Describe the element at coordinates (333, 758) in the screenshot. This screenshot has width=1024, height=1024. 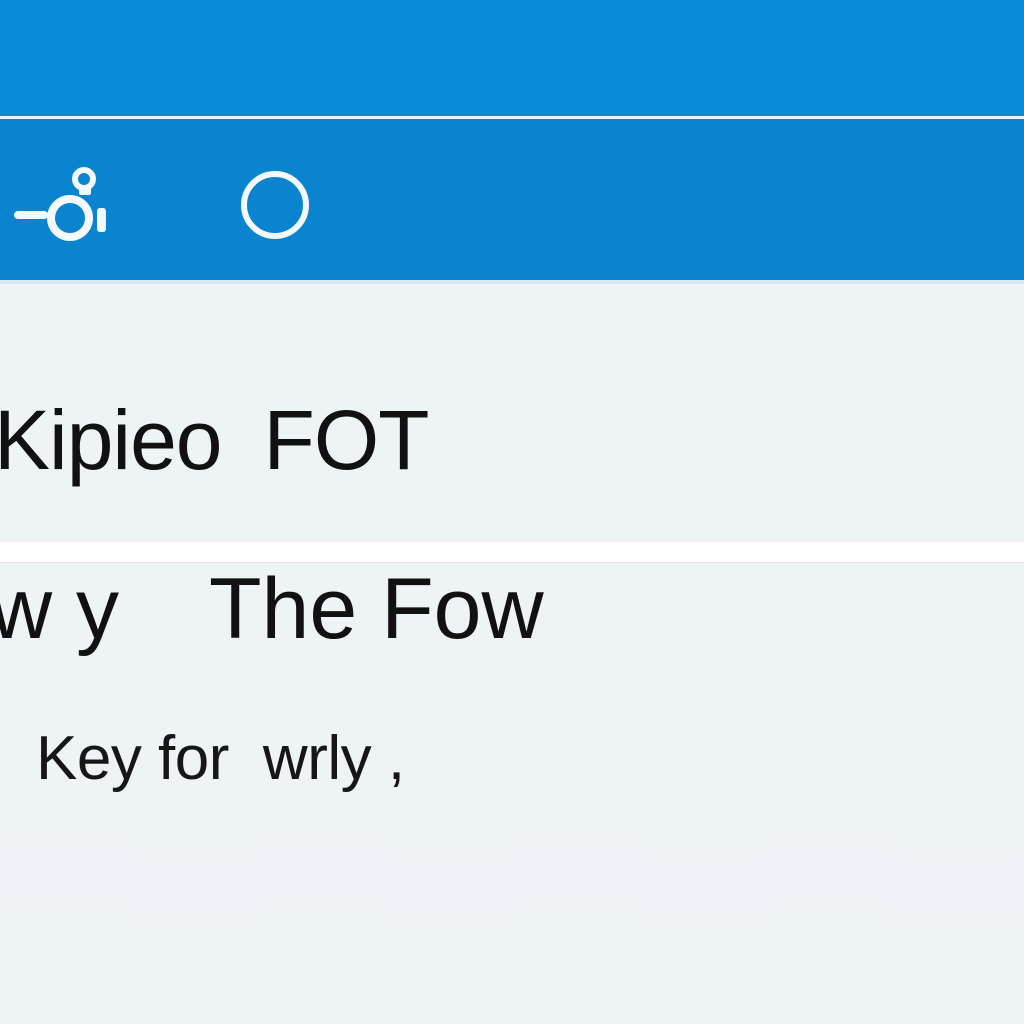
I see `list-item-right-text: wrly ,` at that location.